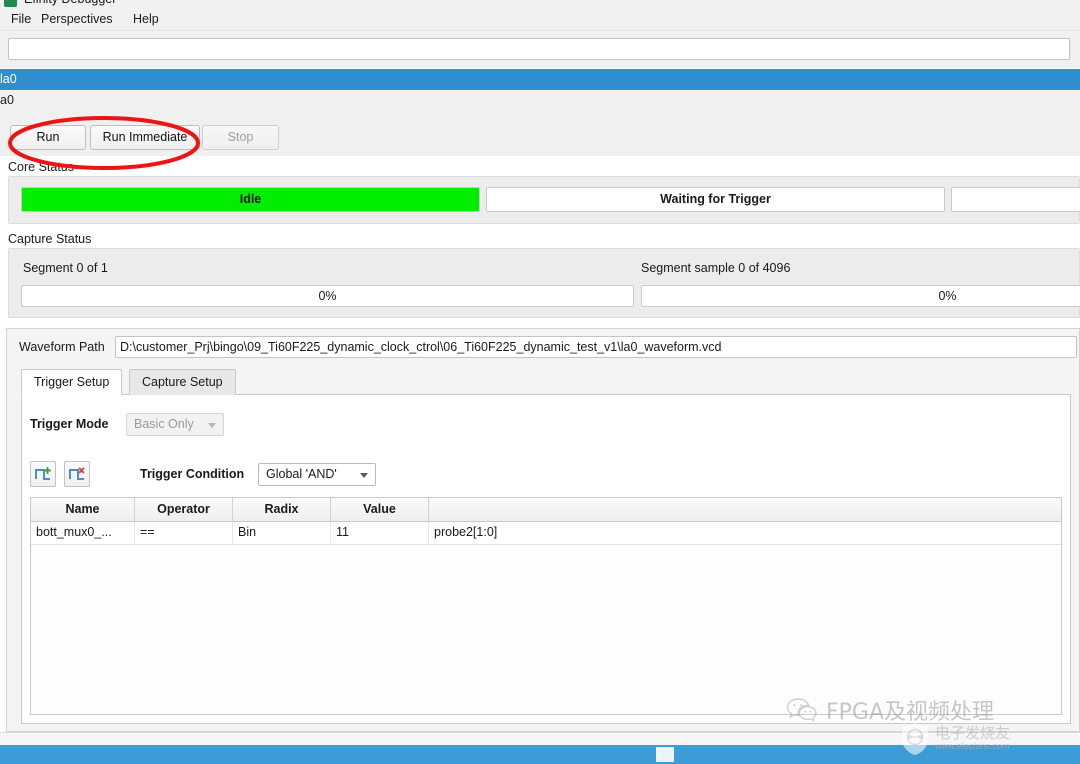  What do you see at coordinates (182, 382) in the screenshot?
I see `tab-capture-setup: Capture Setup` at bounding box center [182, 382].